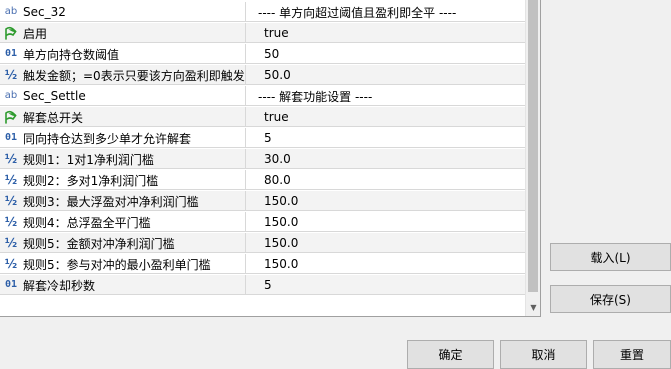 This screenshot has height=369, width=671. I want to click on property-name-label: 规则1：1对1净利润门槛, so click(88, 159).